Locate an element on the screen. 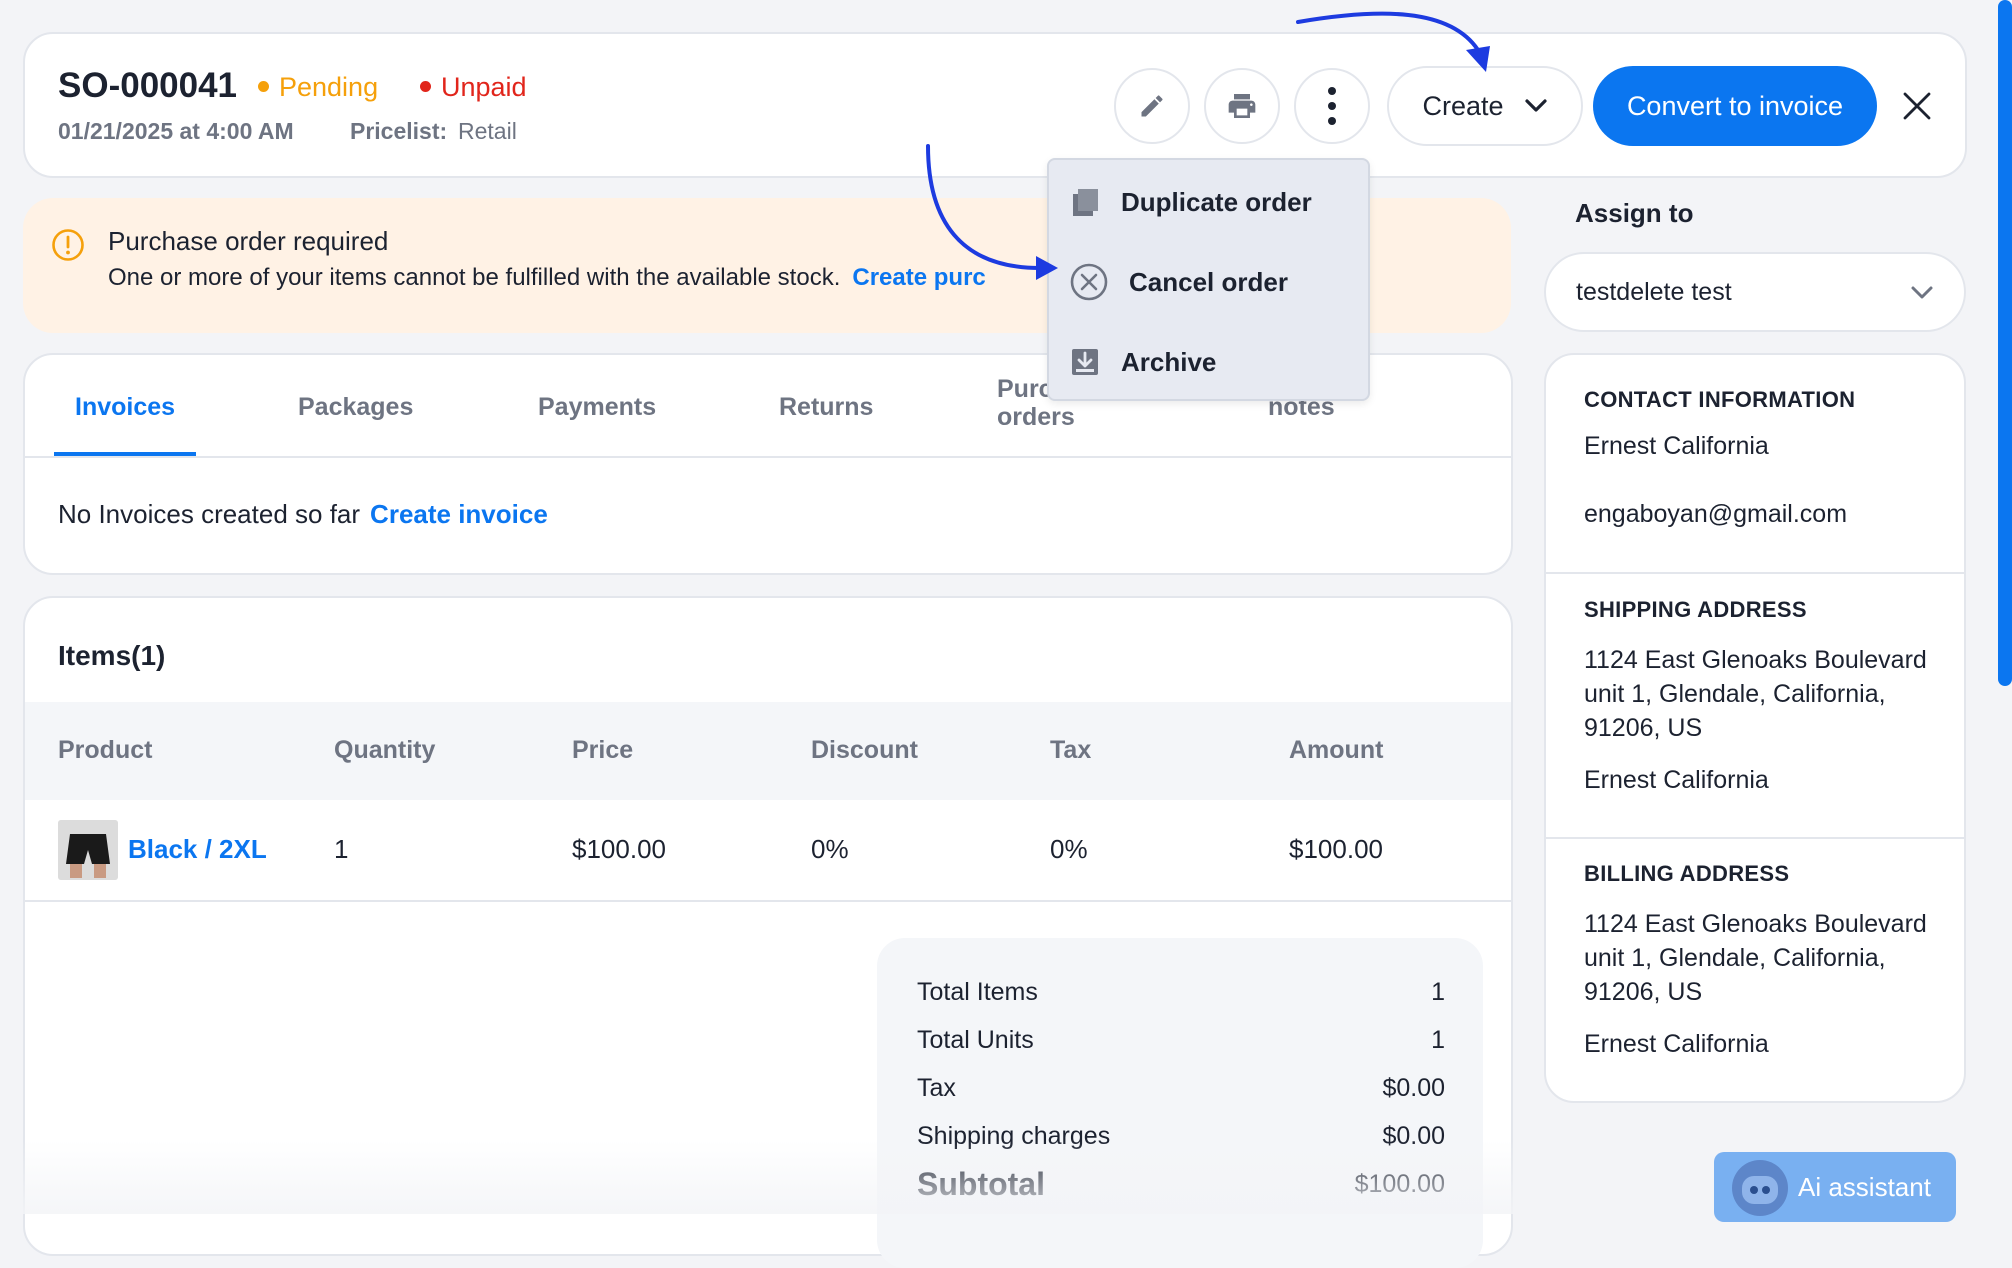 This screenshot has height=1268, width=2012. arrow-to-cancel-order is located at coordinates (984, 207).